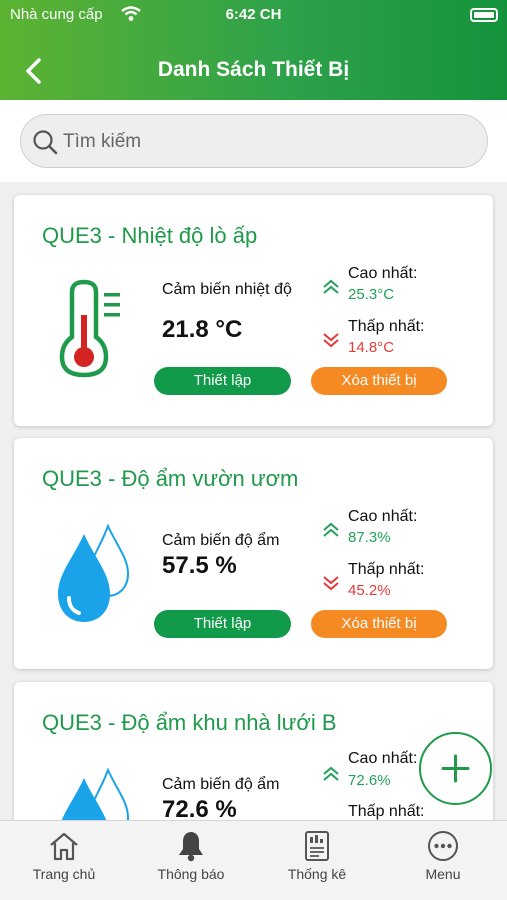  I want to click on sensor-type: Cảm biến nhiệt độ, so click(227, 289).